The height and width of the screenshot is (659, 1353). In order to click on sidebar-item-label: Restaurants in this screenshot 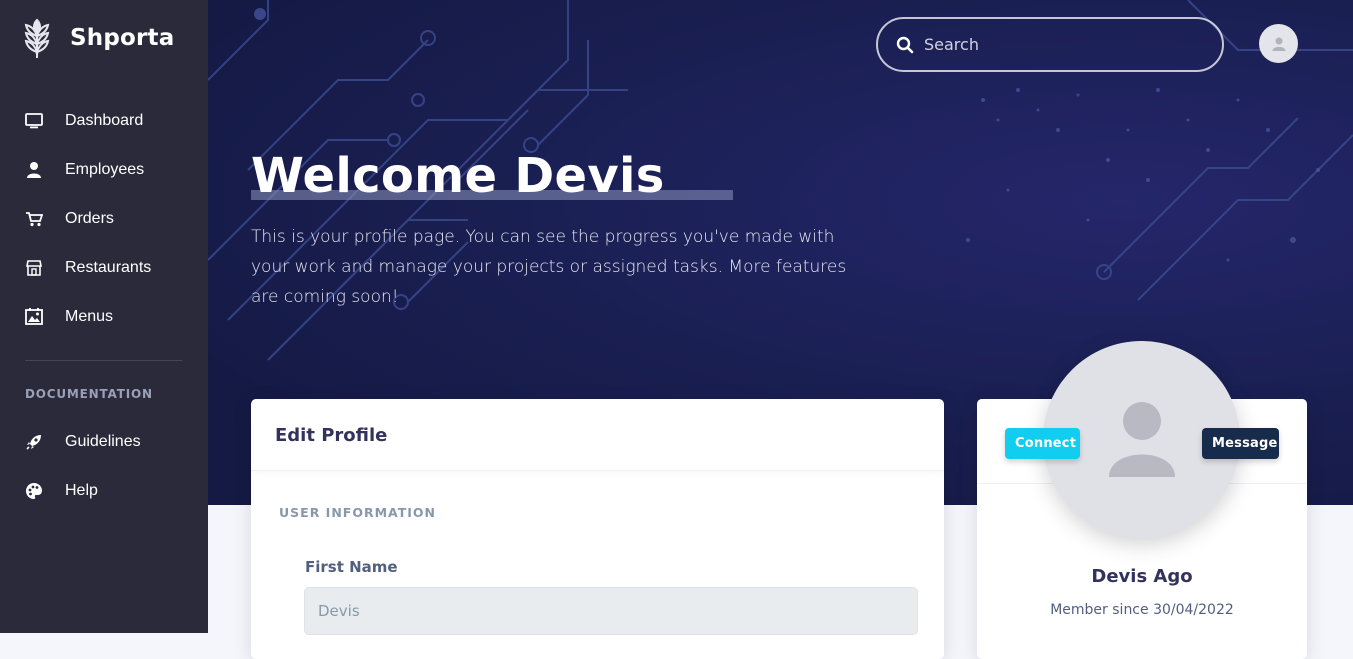, I will do `click(108, 267)`.